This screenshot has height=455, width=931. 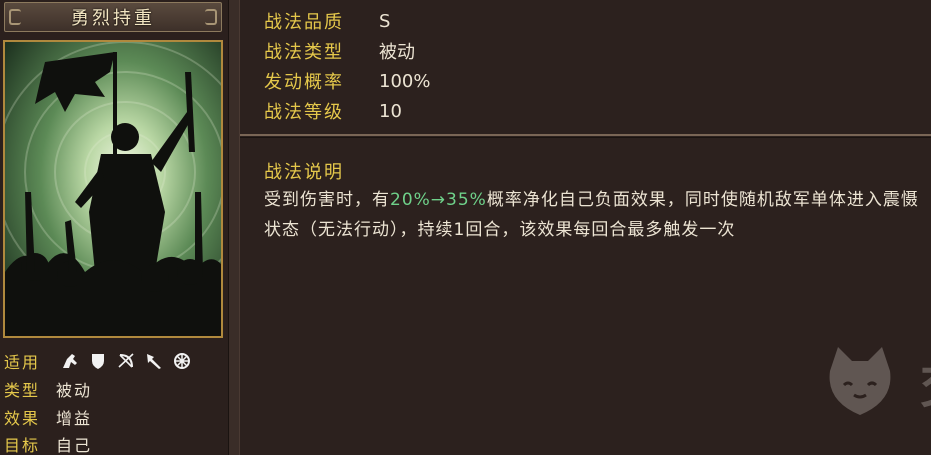 I want to click on description-text-before: 受到伤害时，有, so click(x=327, y=200).